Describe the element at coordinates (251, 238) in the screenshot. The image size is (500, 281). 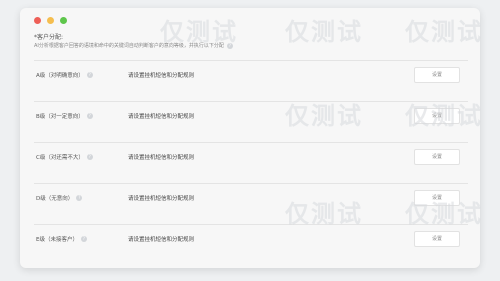
I see `level-row-e: E级（未接客户） ? 请设置挂机短信和分配规则 设置` at that location.